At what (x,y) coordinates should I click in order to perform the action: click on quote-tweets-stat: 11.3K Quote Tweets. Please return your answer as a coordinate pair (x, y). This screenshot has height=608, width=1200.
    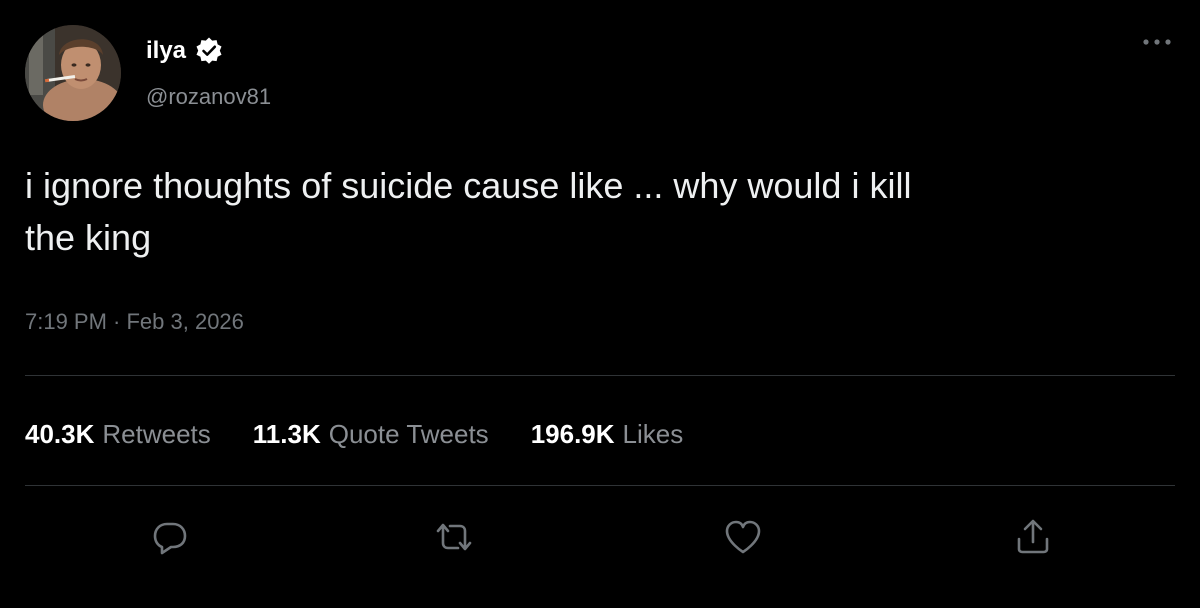
    Looking at the image, I should click on (371, 434).